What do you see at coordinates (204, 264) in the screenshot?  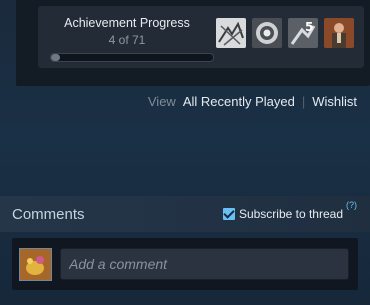 I see `comment-input` at bounding box center [204, 264].